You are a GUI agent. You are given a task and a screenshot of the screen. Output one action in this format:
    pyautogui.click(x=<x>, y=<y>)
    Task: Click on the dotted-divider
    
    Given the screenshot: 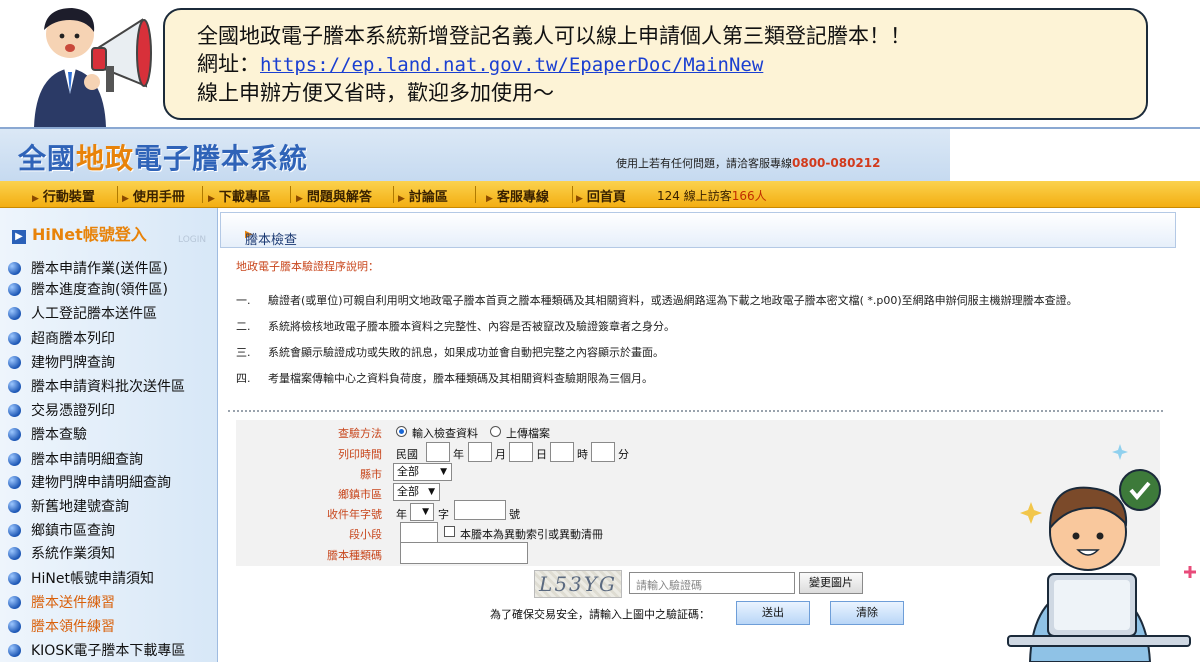 What is the action you would take?
    pyautogui.click(x=695, y=411)
    